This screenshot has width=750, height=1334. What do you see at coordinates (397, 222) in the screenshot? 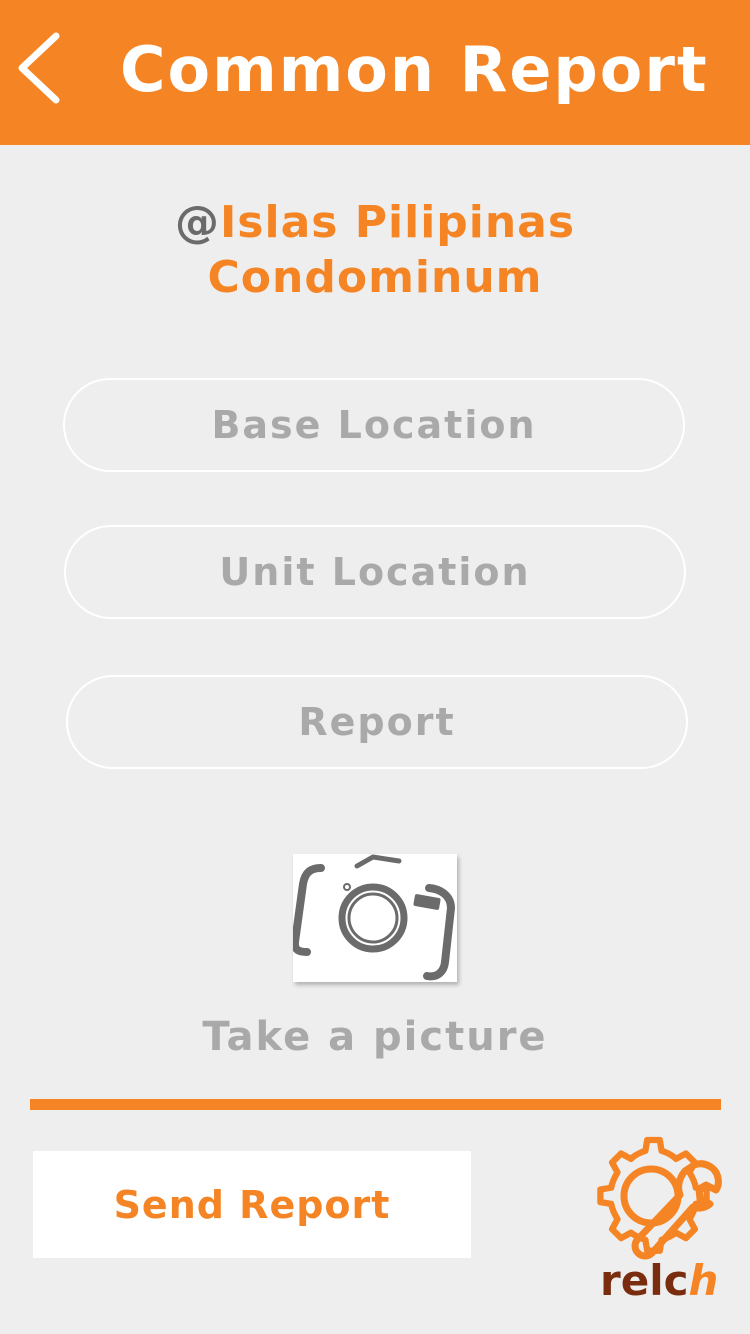
I see `property-name-line1: Islas Pilipinas` at bounding box center [397, 222].